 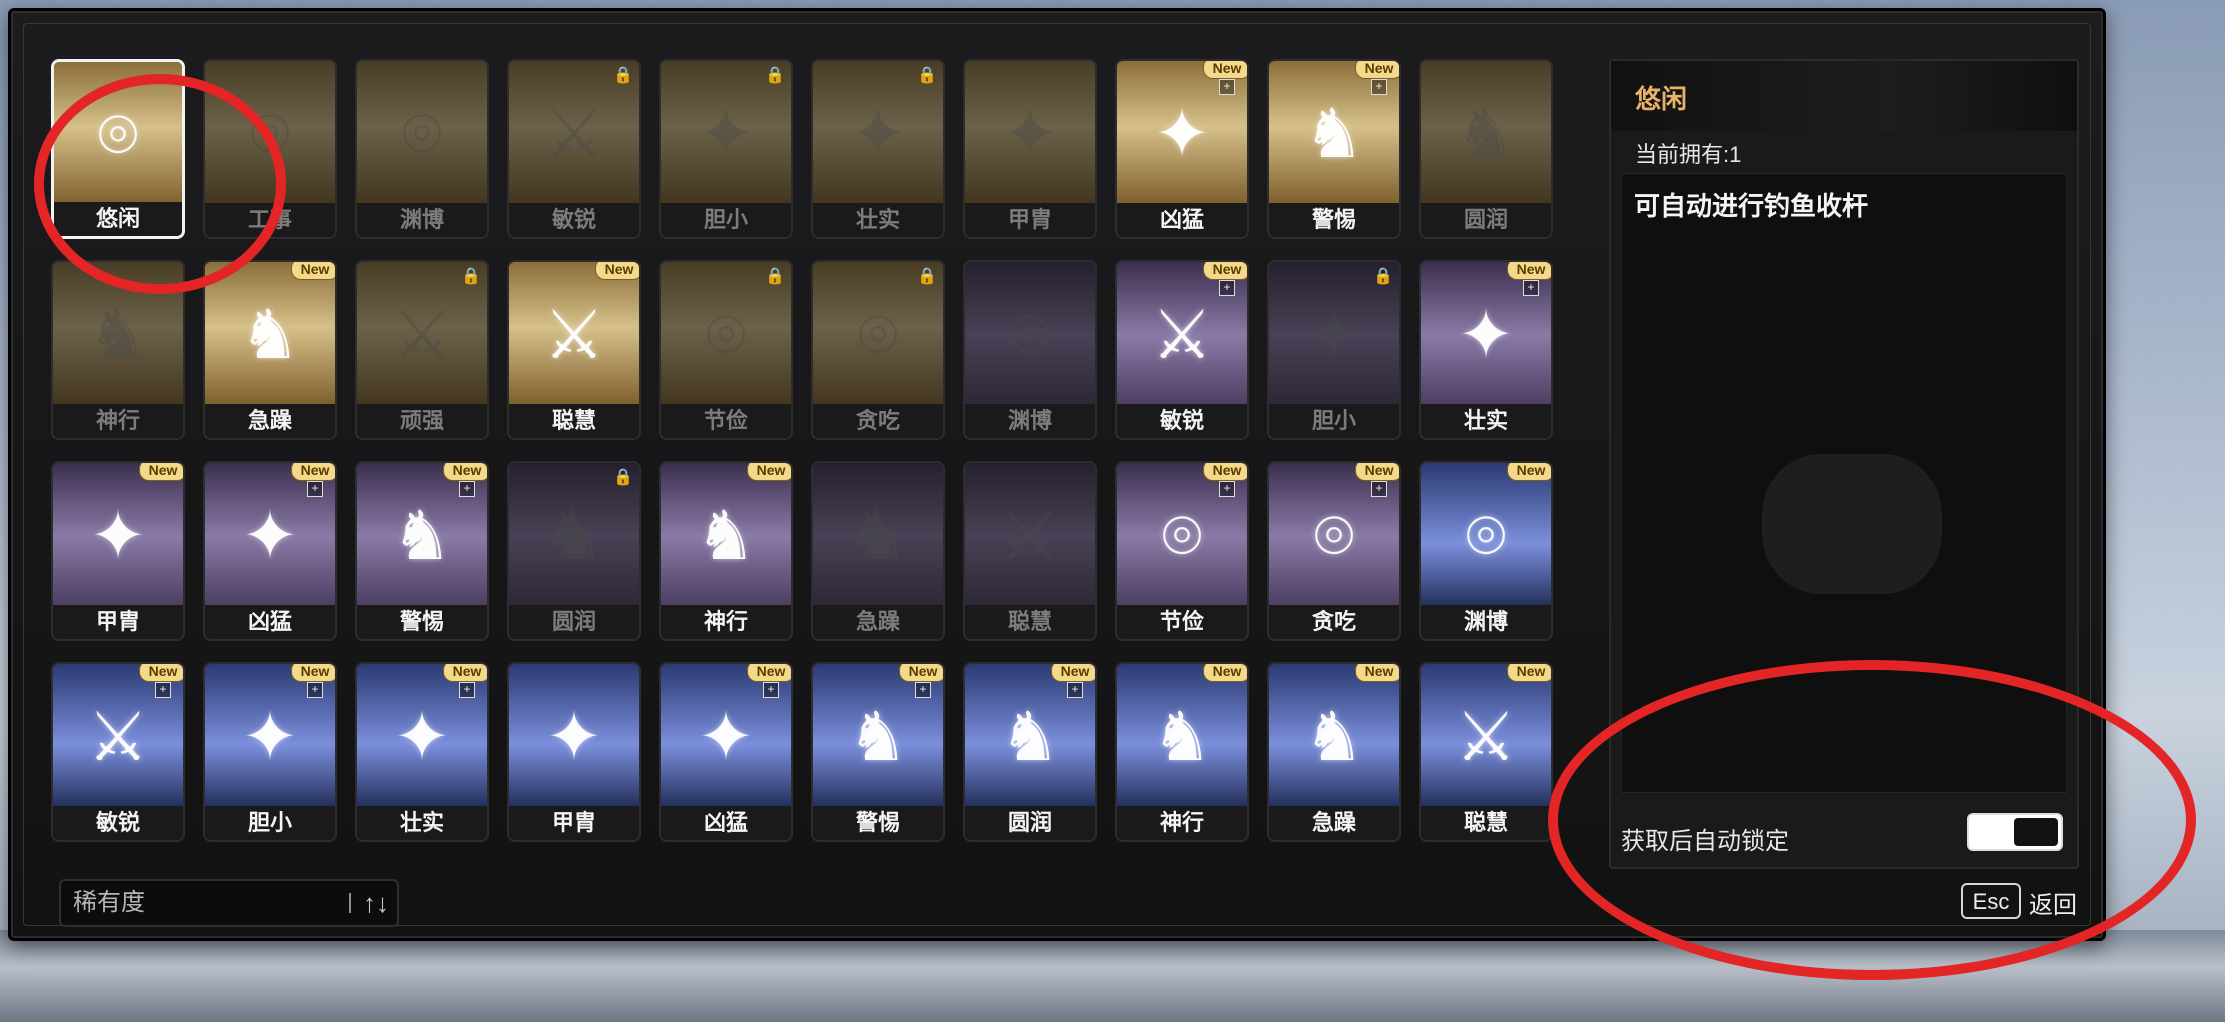 I want to click on sort-dropdown: 稀有度 ↑↓, so click(x=229, y=903).